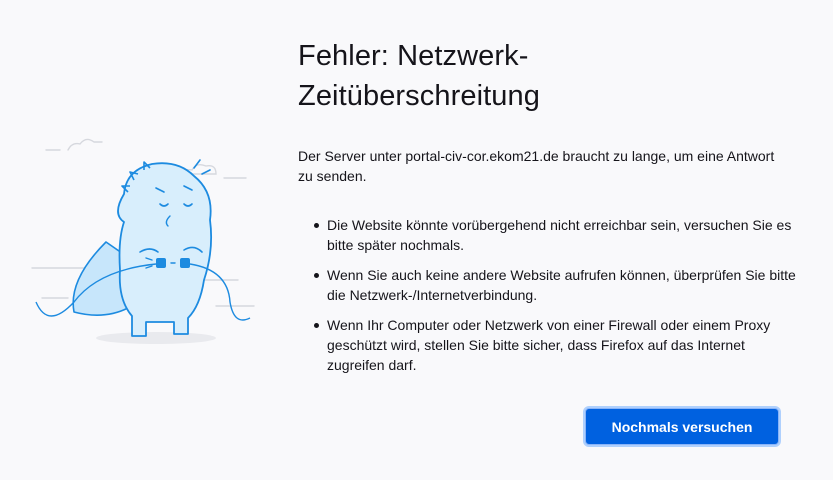  Describe the element at coordinates (413, 56) in the screenshot. I see `error-title-line-1: Fehler: Netzwerk-` at that location.